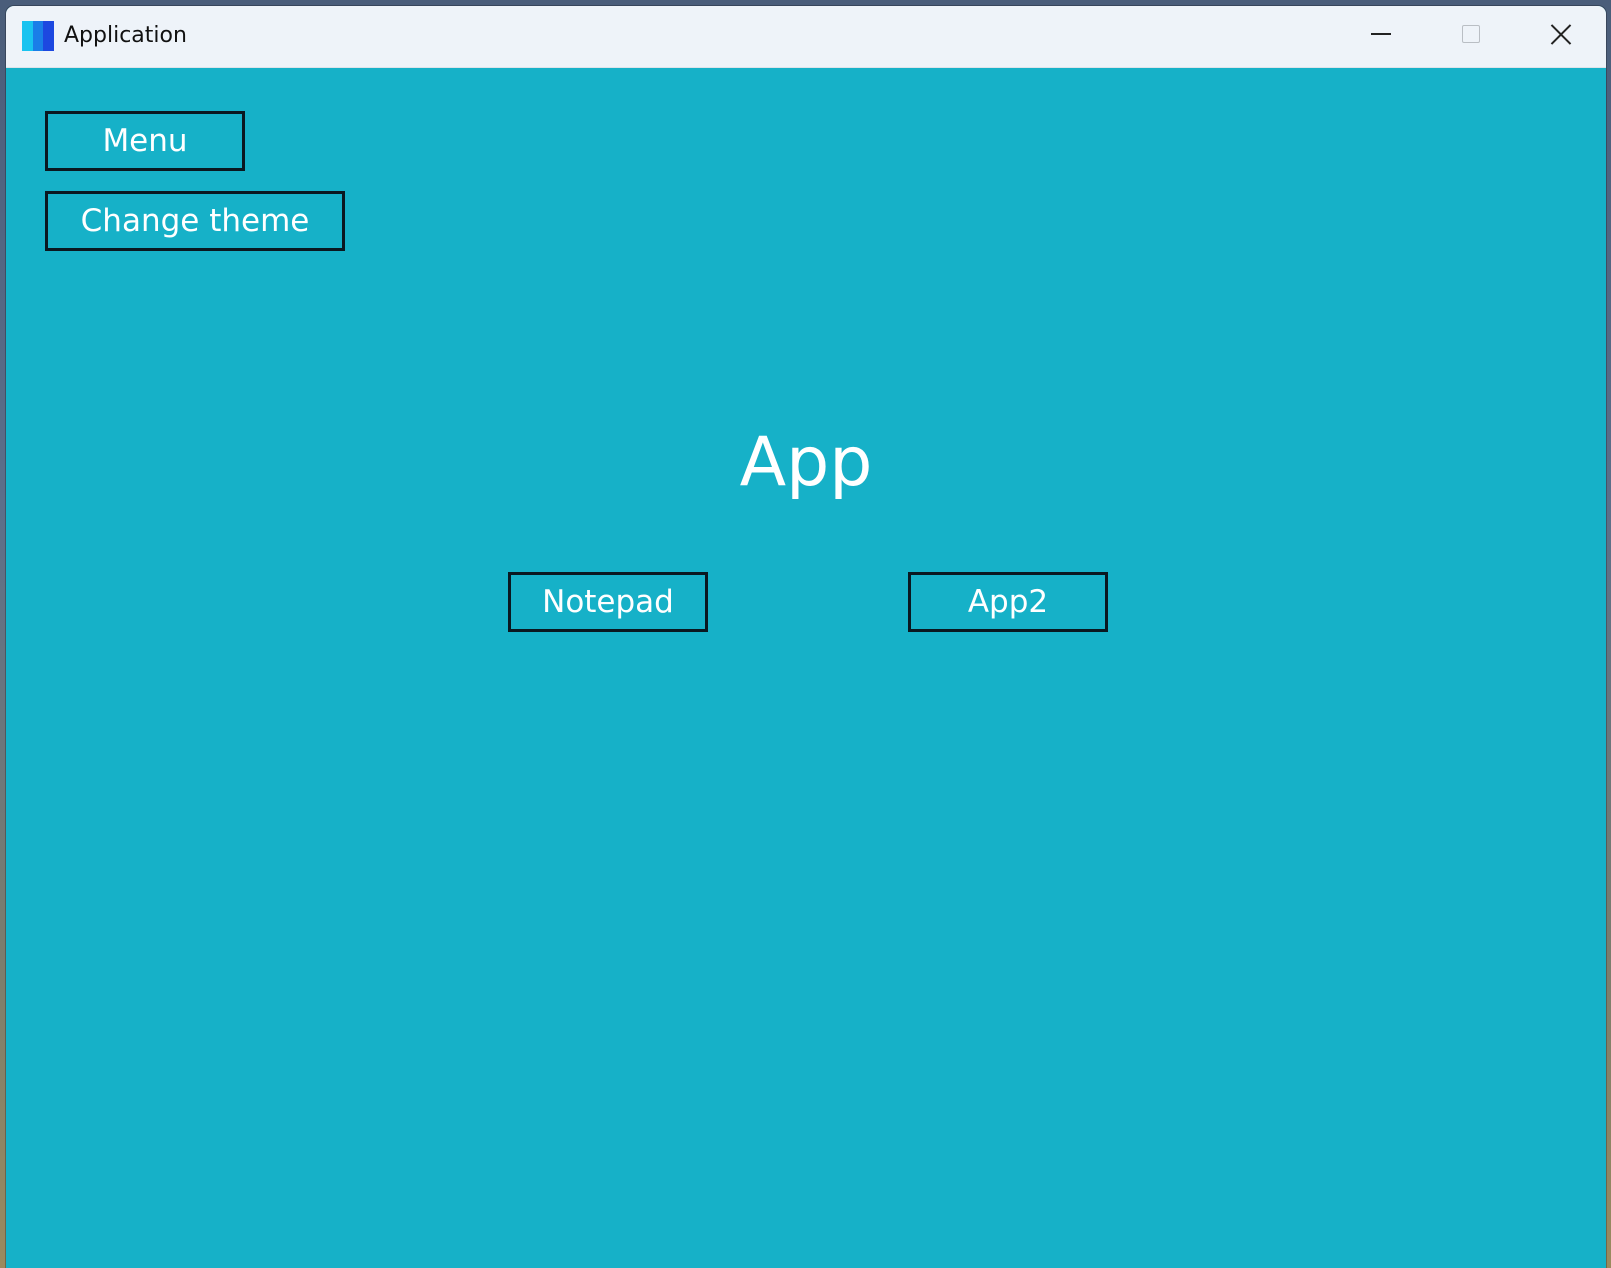 The height and width of the screenshot is (1268, 1611). I want to click on close-icon, so click(1561, 34).